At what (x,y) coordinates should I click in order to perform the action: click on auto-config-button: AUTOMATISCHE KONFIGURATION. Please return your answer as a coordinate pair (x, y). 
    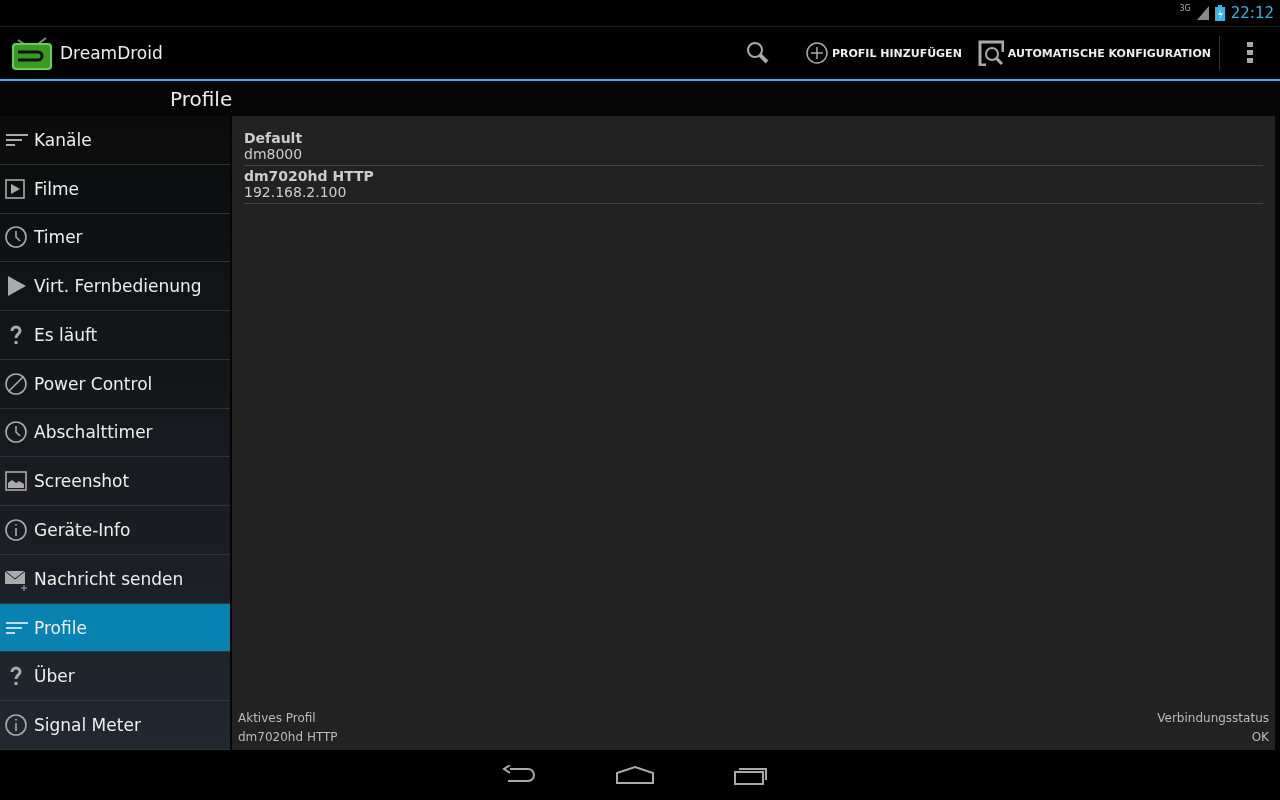
    Looking at the image, I should click on (1094, 53).